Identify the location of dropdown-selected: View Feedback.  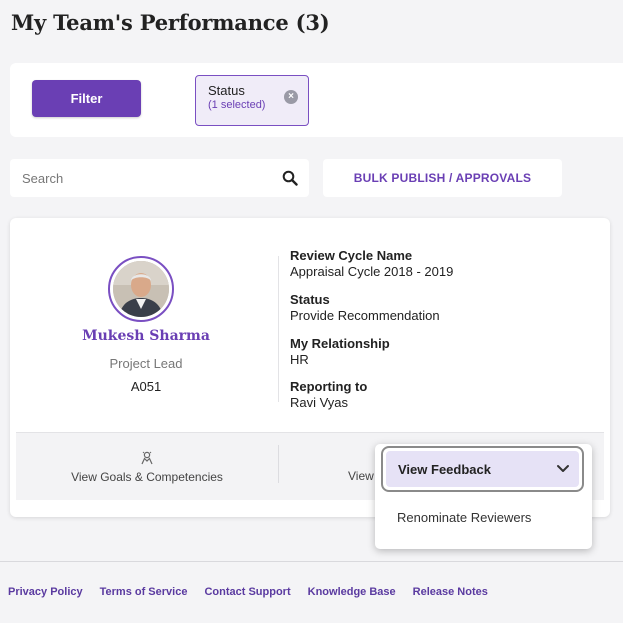
(482, 469).